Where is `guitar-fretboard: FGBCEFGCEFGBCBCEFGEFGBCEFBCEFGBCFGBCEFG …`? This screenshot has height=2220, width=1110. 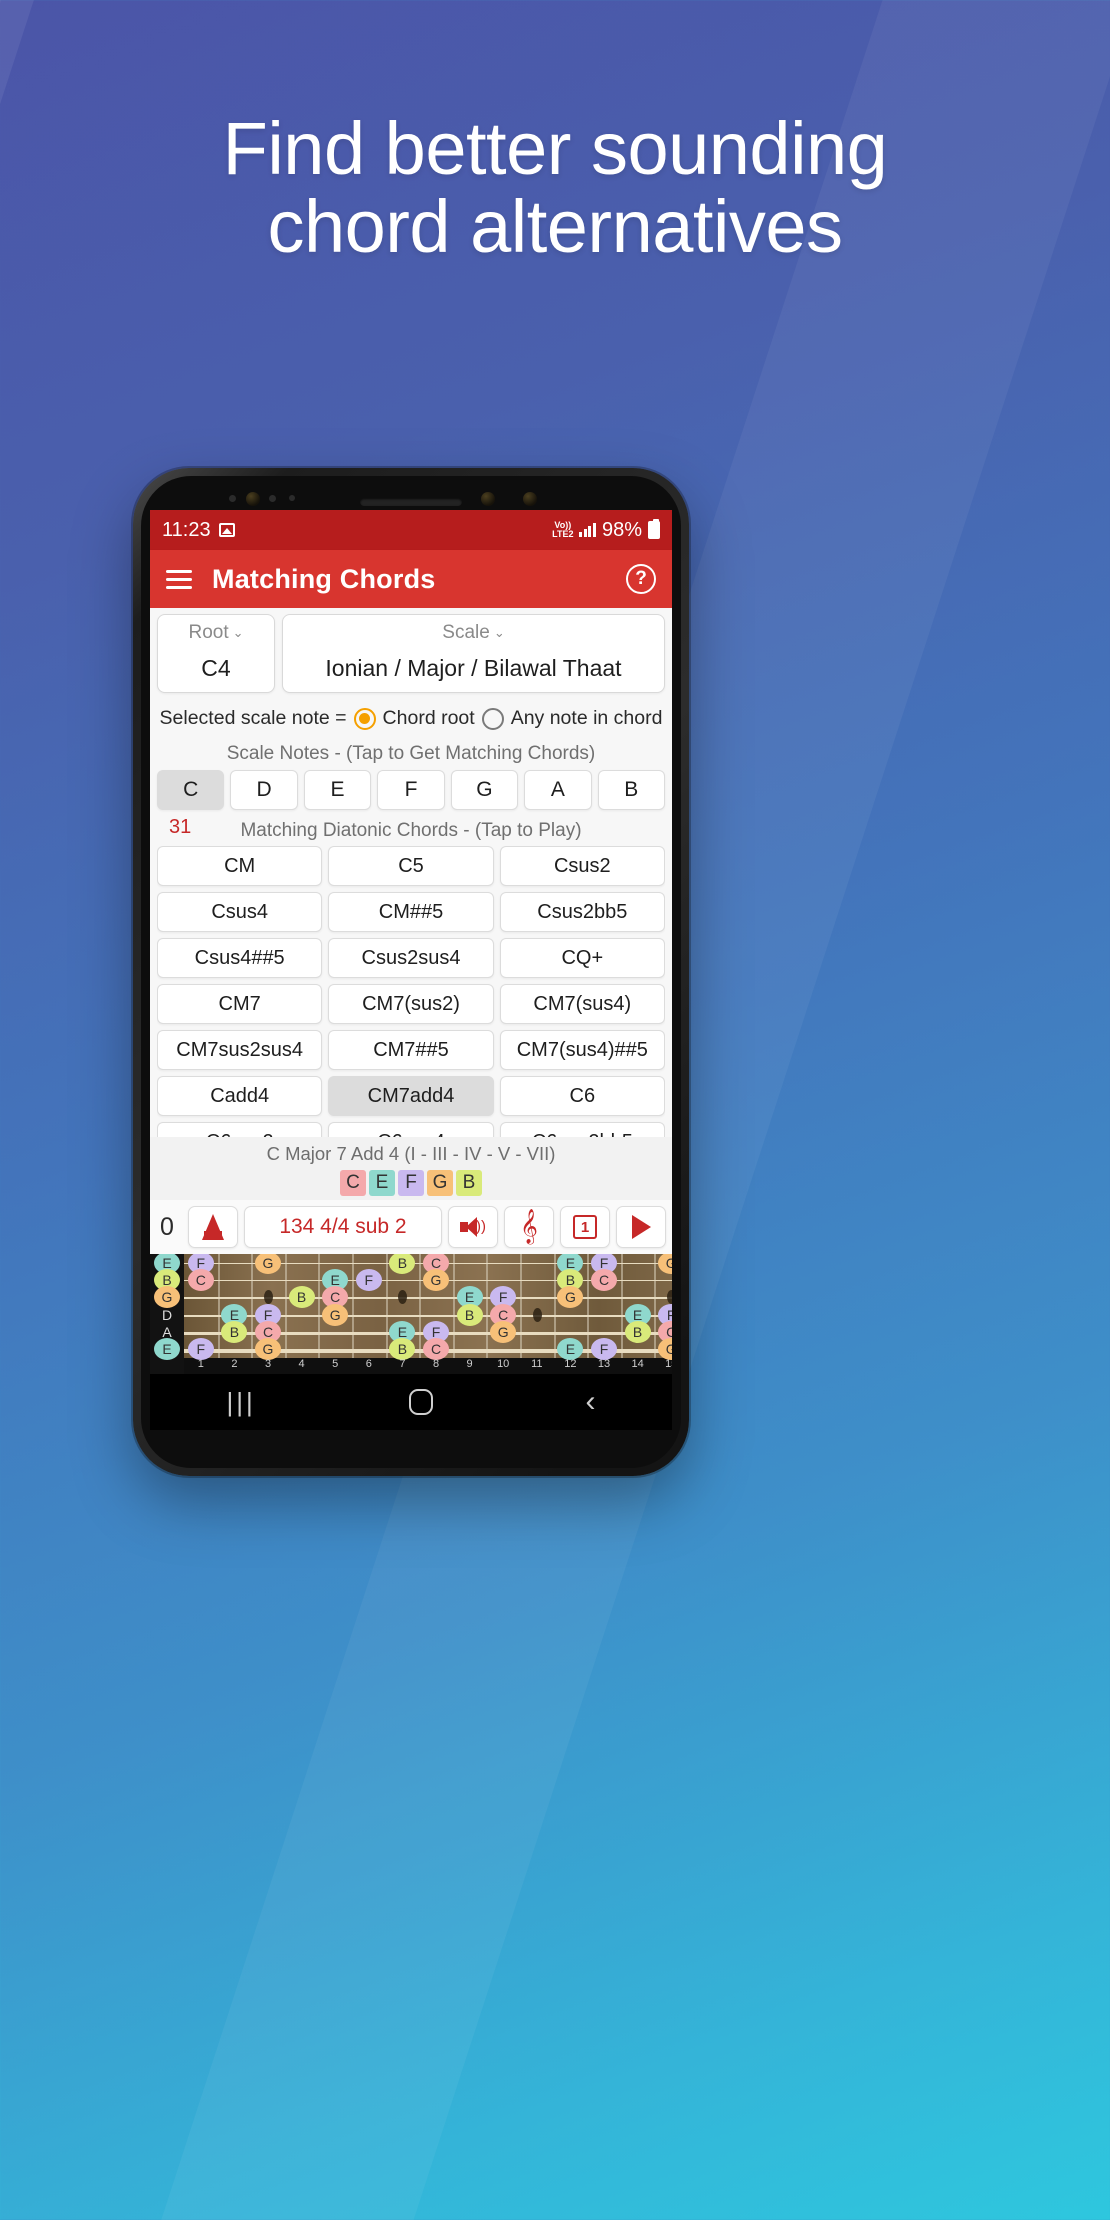 guitar-fretboard: FGBCEFGCEFGBCBCEFGEFGBCEFBCEFGBCFGBCEFG … is located at coordinates (411, 1314).